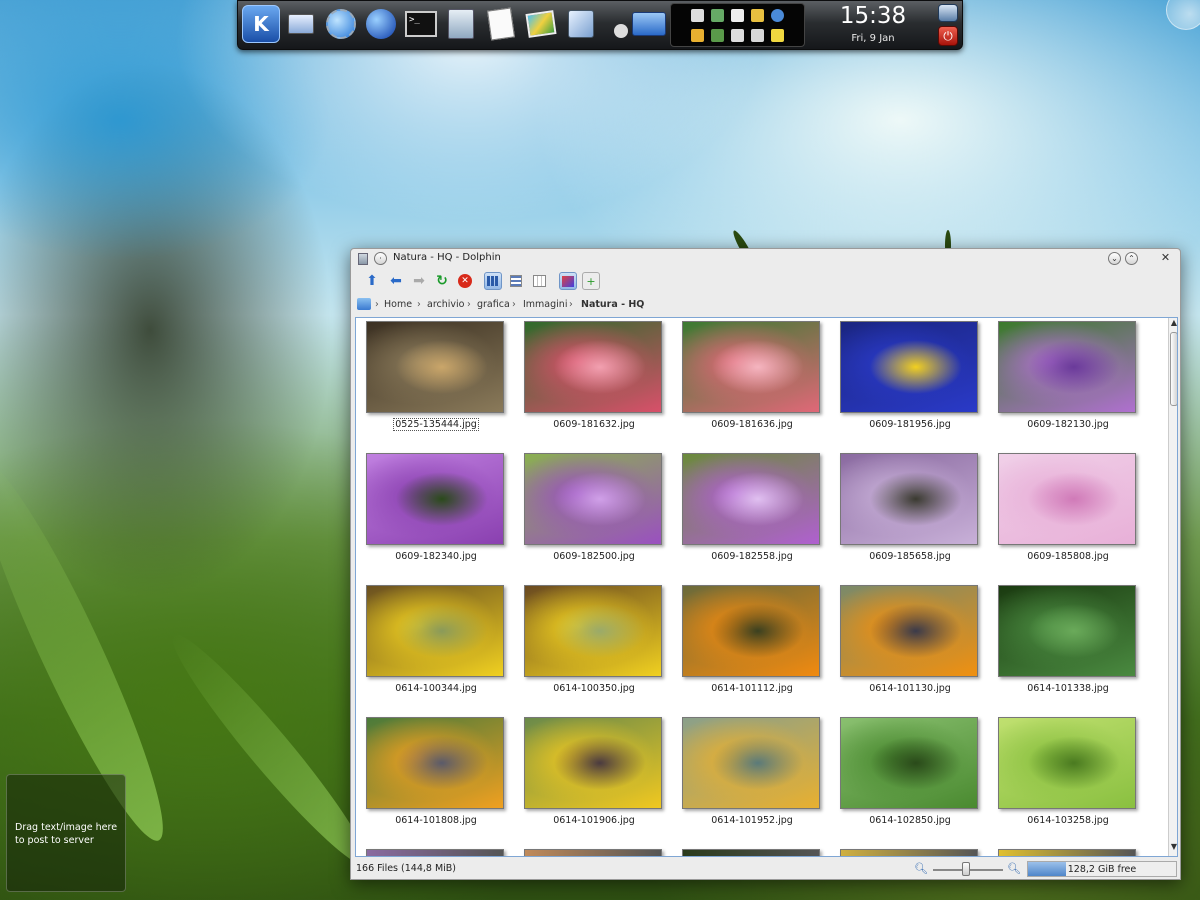 Image resolution: width=1200 pixels, height=900 pixels. I want to click on file-item: 0614-100344.jpg, so click(436, 639).